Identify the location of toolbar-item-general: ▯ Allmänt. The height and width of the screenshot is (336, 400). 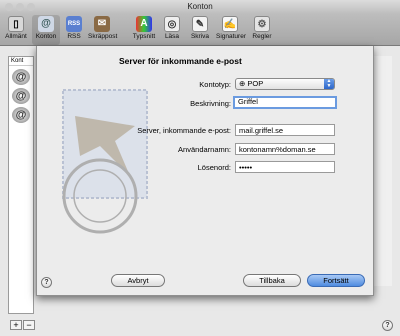
(16, 30).